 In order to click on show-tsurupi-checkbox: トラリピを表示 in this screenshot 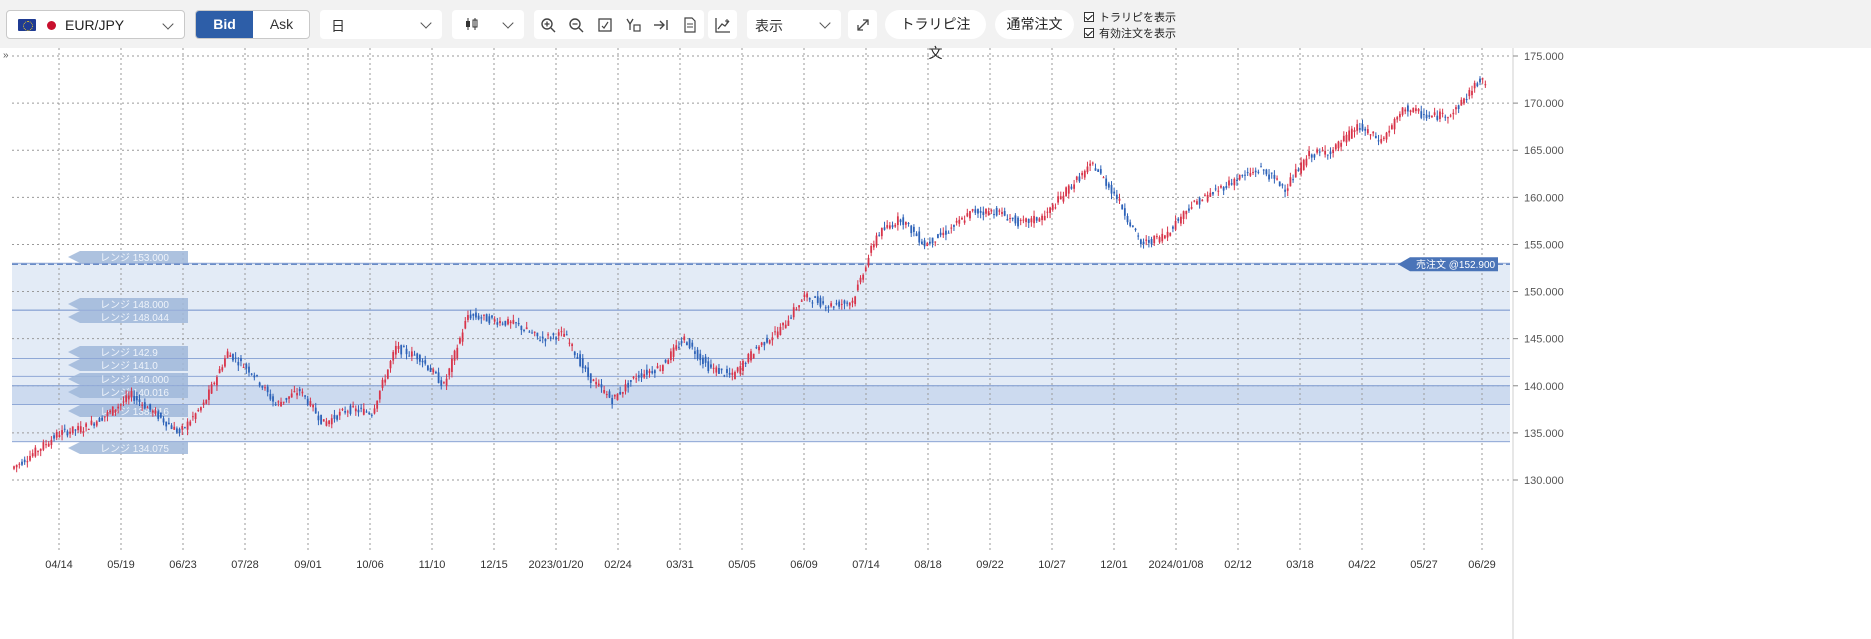, I will do `click(1130, 17)`.